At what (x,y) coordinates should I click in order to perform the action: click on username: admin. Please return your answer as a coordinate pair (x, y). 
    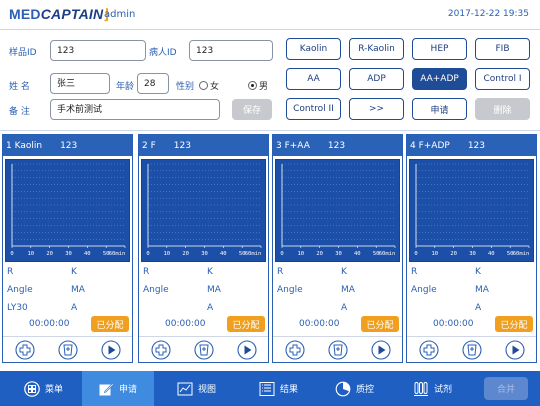
    Looking at the image, I should click on (119, 14).